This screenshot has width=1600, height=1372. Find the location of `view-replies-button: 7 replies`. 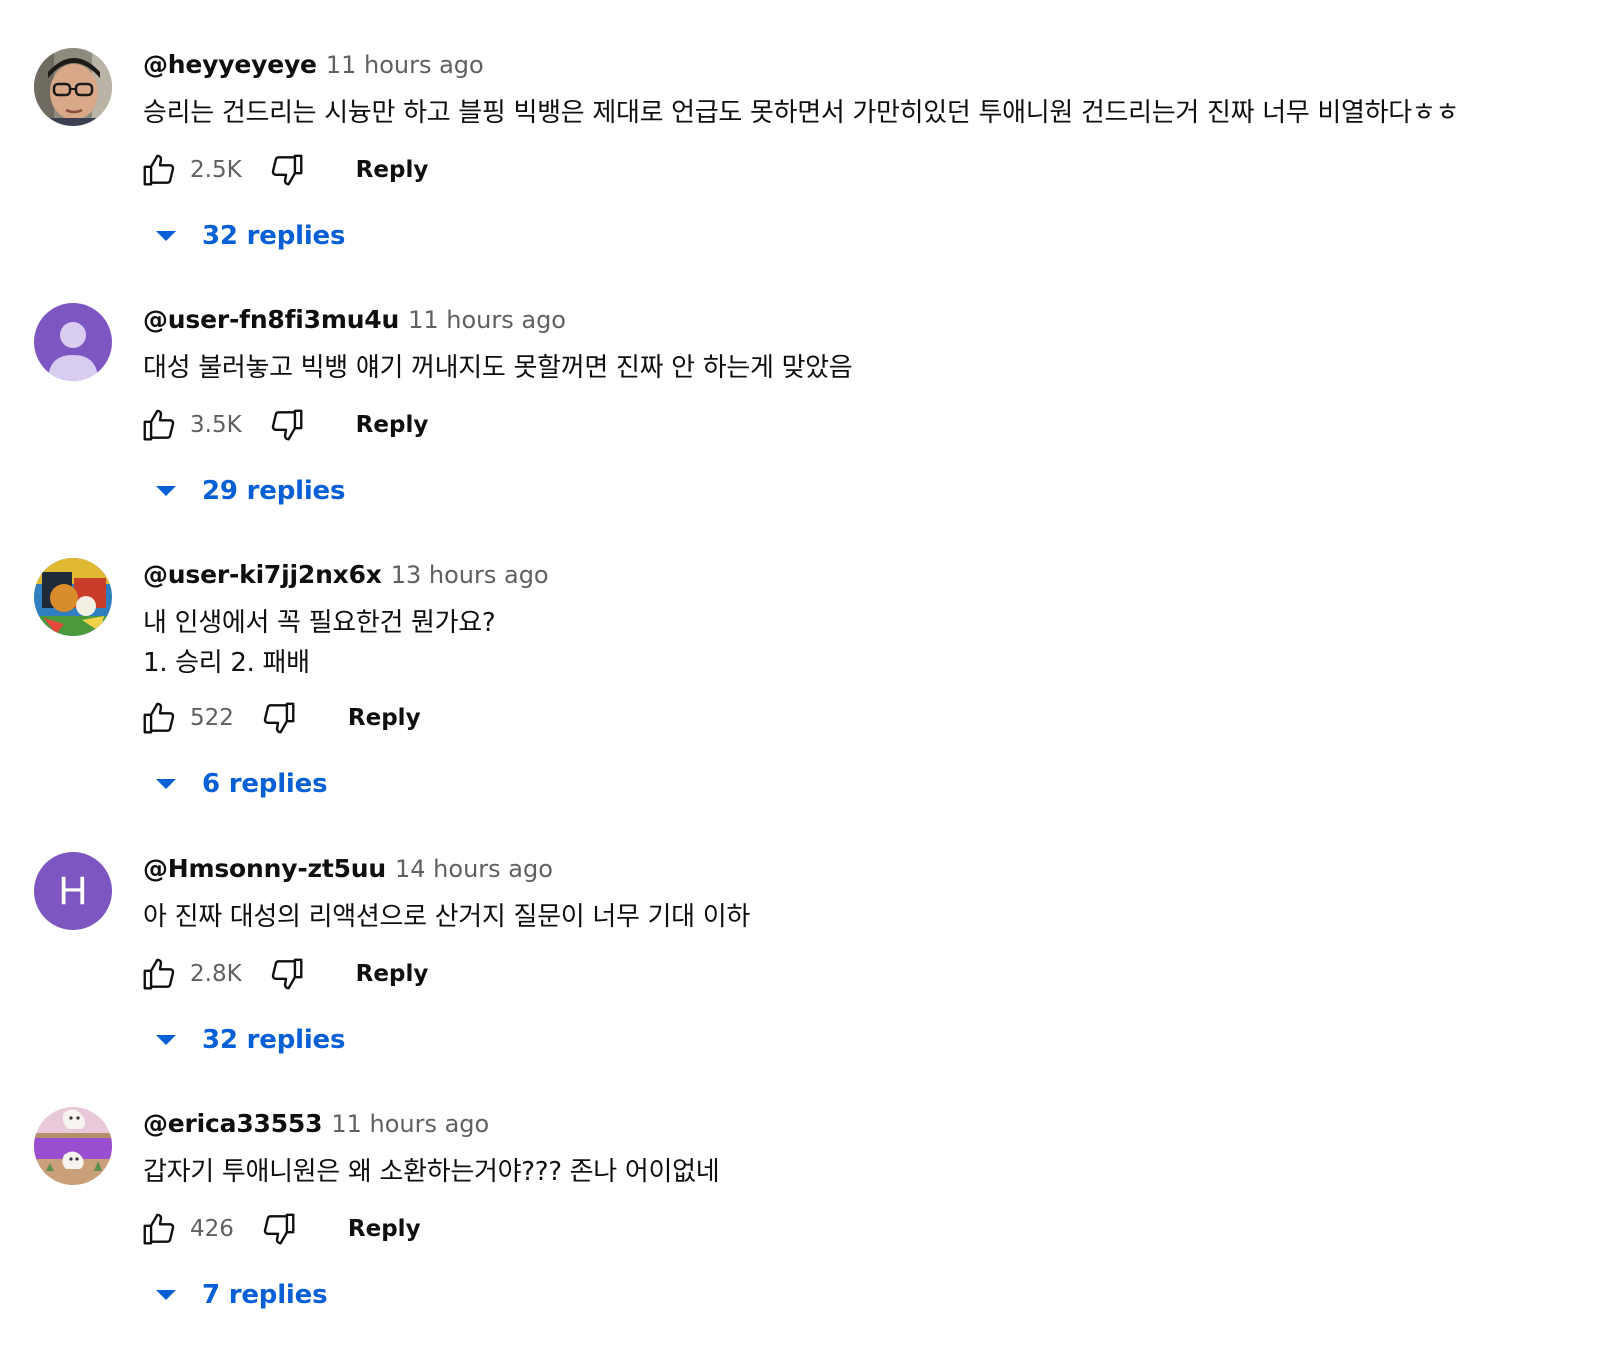

view-replies-button: 7 replies is located at coordinates (239, 1295).